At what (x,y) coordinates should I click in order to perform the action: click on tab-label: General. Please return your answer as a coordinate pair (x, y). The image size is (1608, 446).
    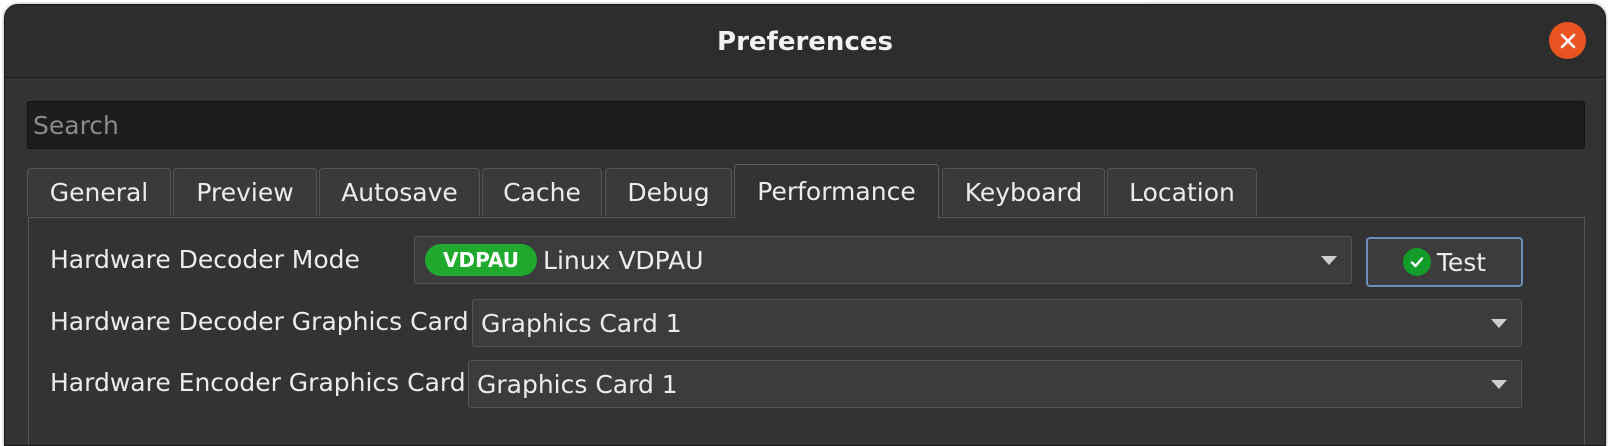
    Looking at the image, I should click on (99, 192).